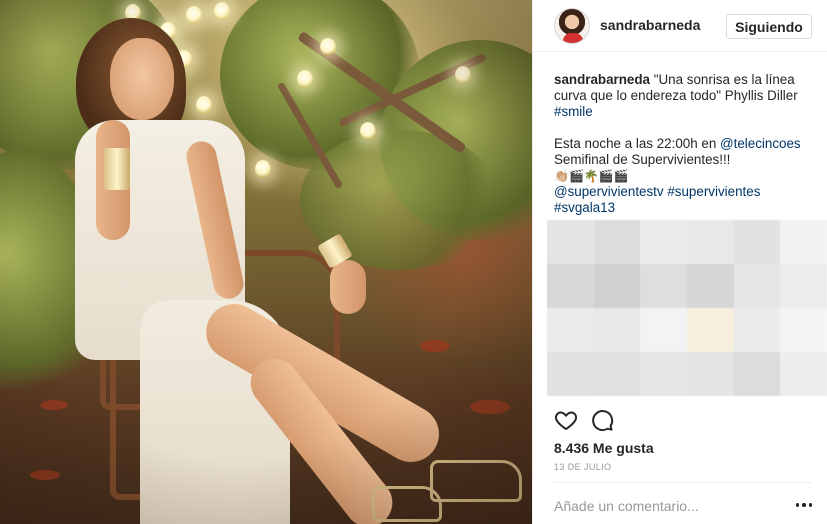  Describe the element at coordinates (582, 467) in the screenshot. I see `post-date: 13 DE JULIO` at that location.